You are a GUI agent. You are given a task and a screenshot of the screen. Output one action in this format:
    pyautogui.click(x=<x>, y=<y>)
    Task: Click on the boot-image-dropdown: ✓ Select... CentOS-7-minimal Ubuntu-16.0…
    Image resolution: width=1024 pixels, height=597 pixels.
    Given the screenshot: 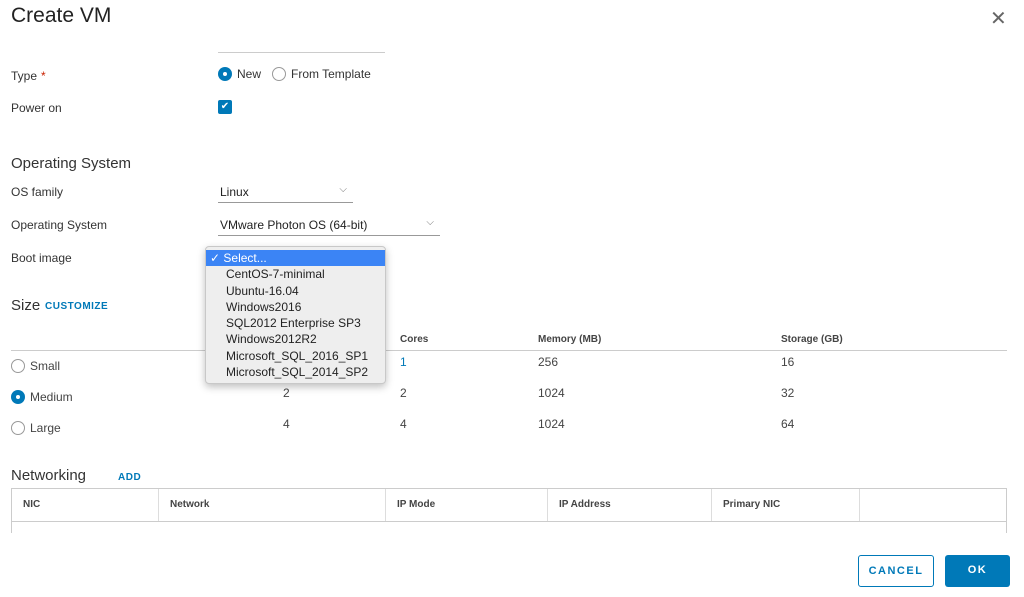 What is the action you would take?
    pyautogui.click(x=295, y=315)
    